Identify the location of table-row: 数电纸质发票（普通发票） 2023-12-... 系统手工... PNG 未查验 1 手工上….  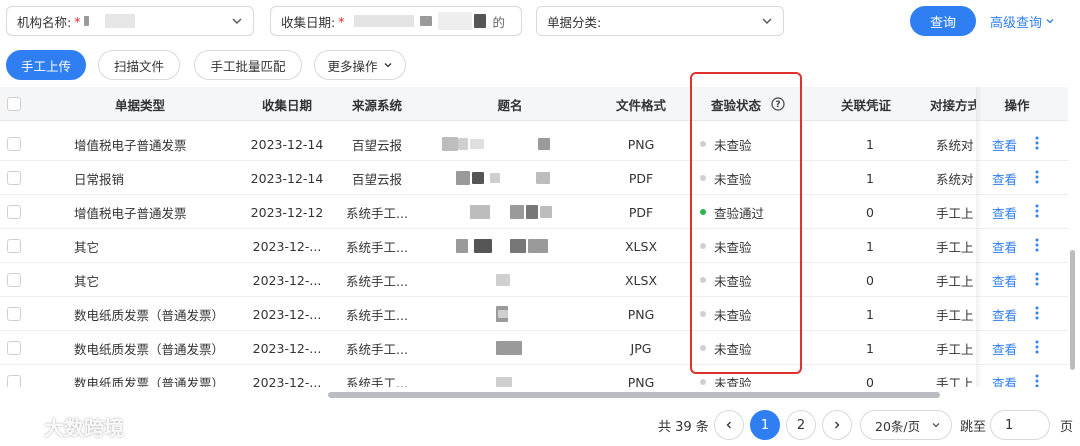
(534, 314).